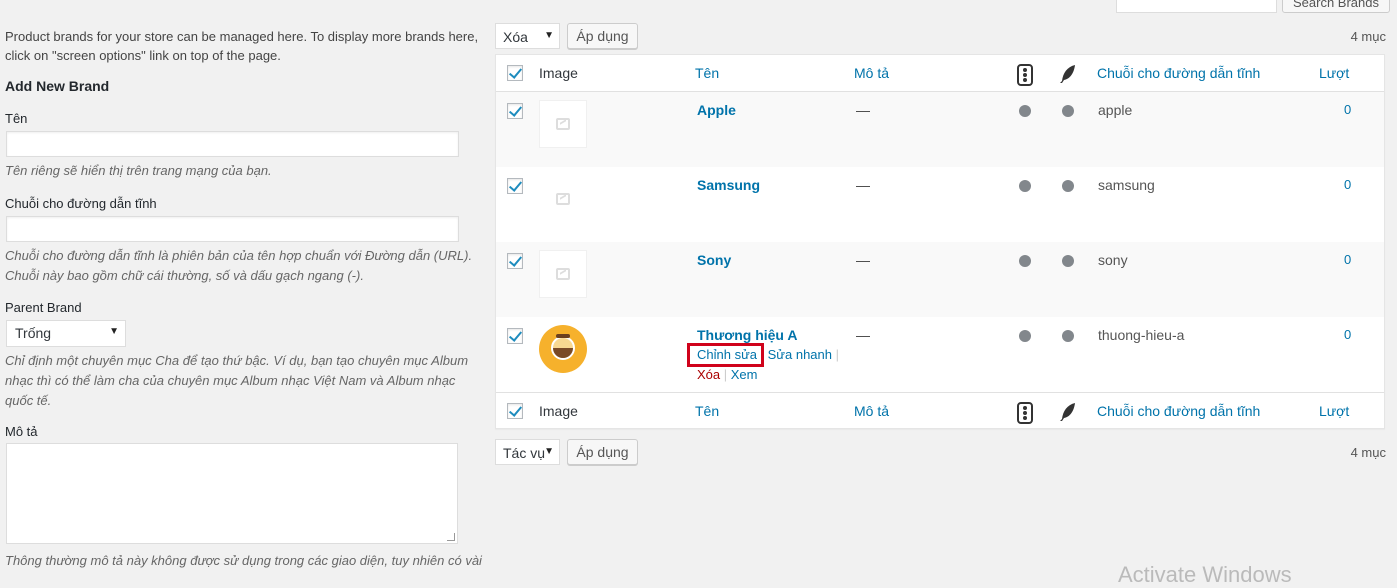 The image size is (1397, 588). Describe the element at coordinates (1126, 185) in the screenshot. I see `brand-slug: samsung` at that location.